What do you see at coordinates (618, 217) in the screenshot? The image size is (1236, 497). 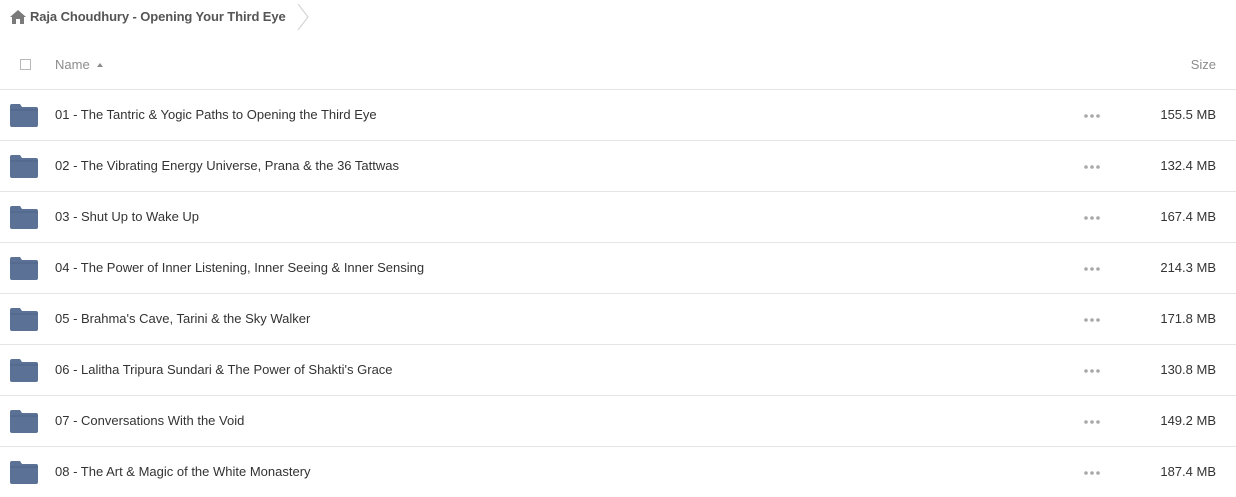 I see `folder-row: 03 - Shut Up to Wake Up 167.4 MB` at bounding box center [618, 217].